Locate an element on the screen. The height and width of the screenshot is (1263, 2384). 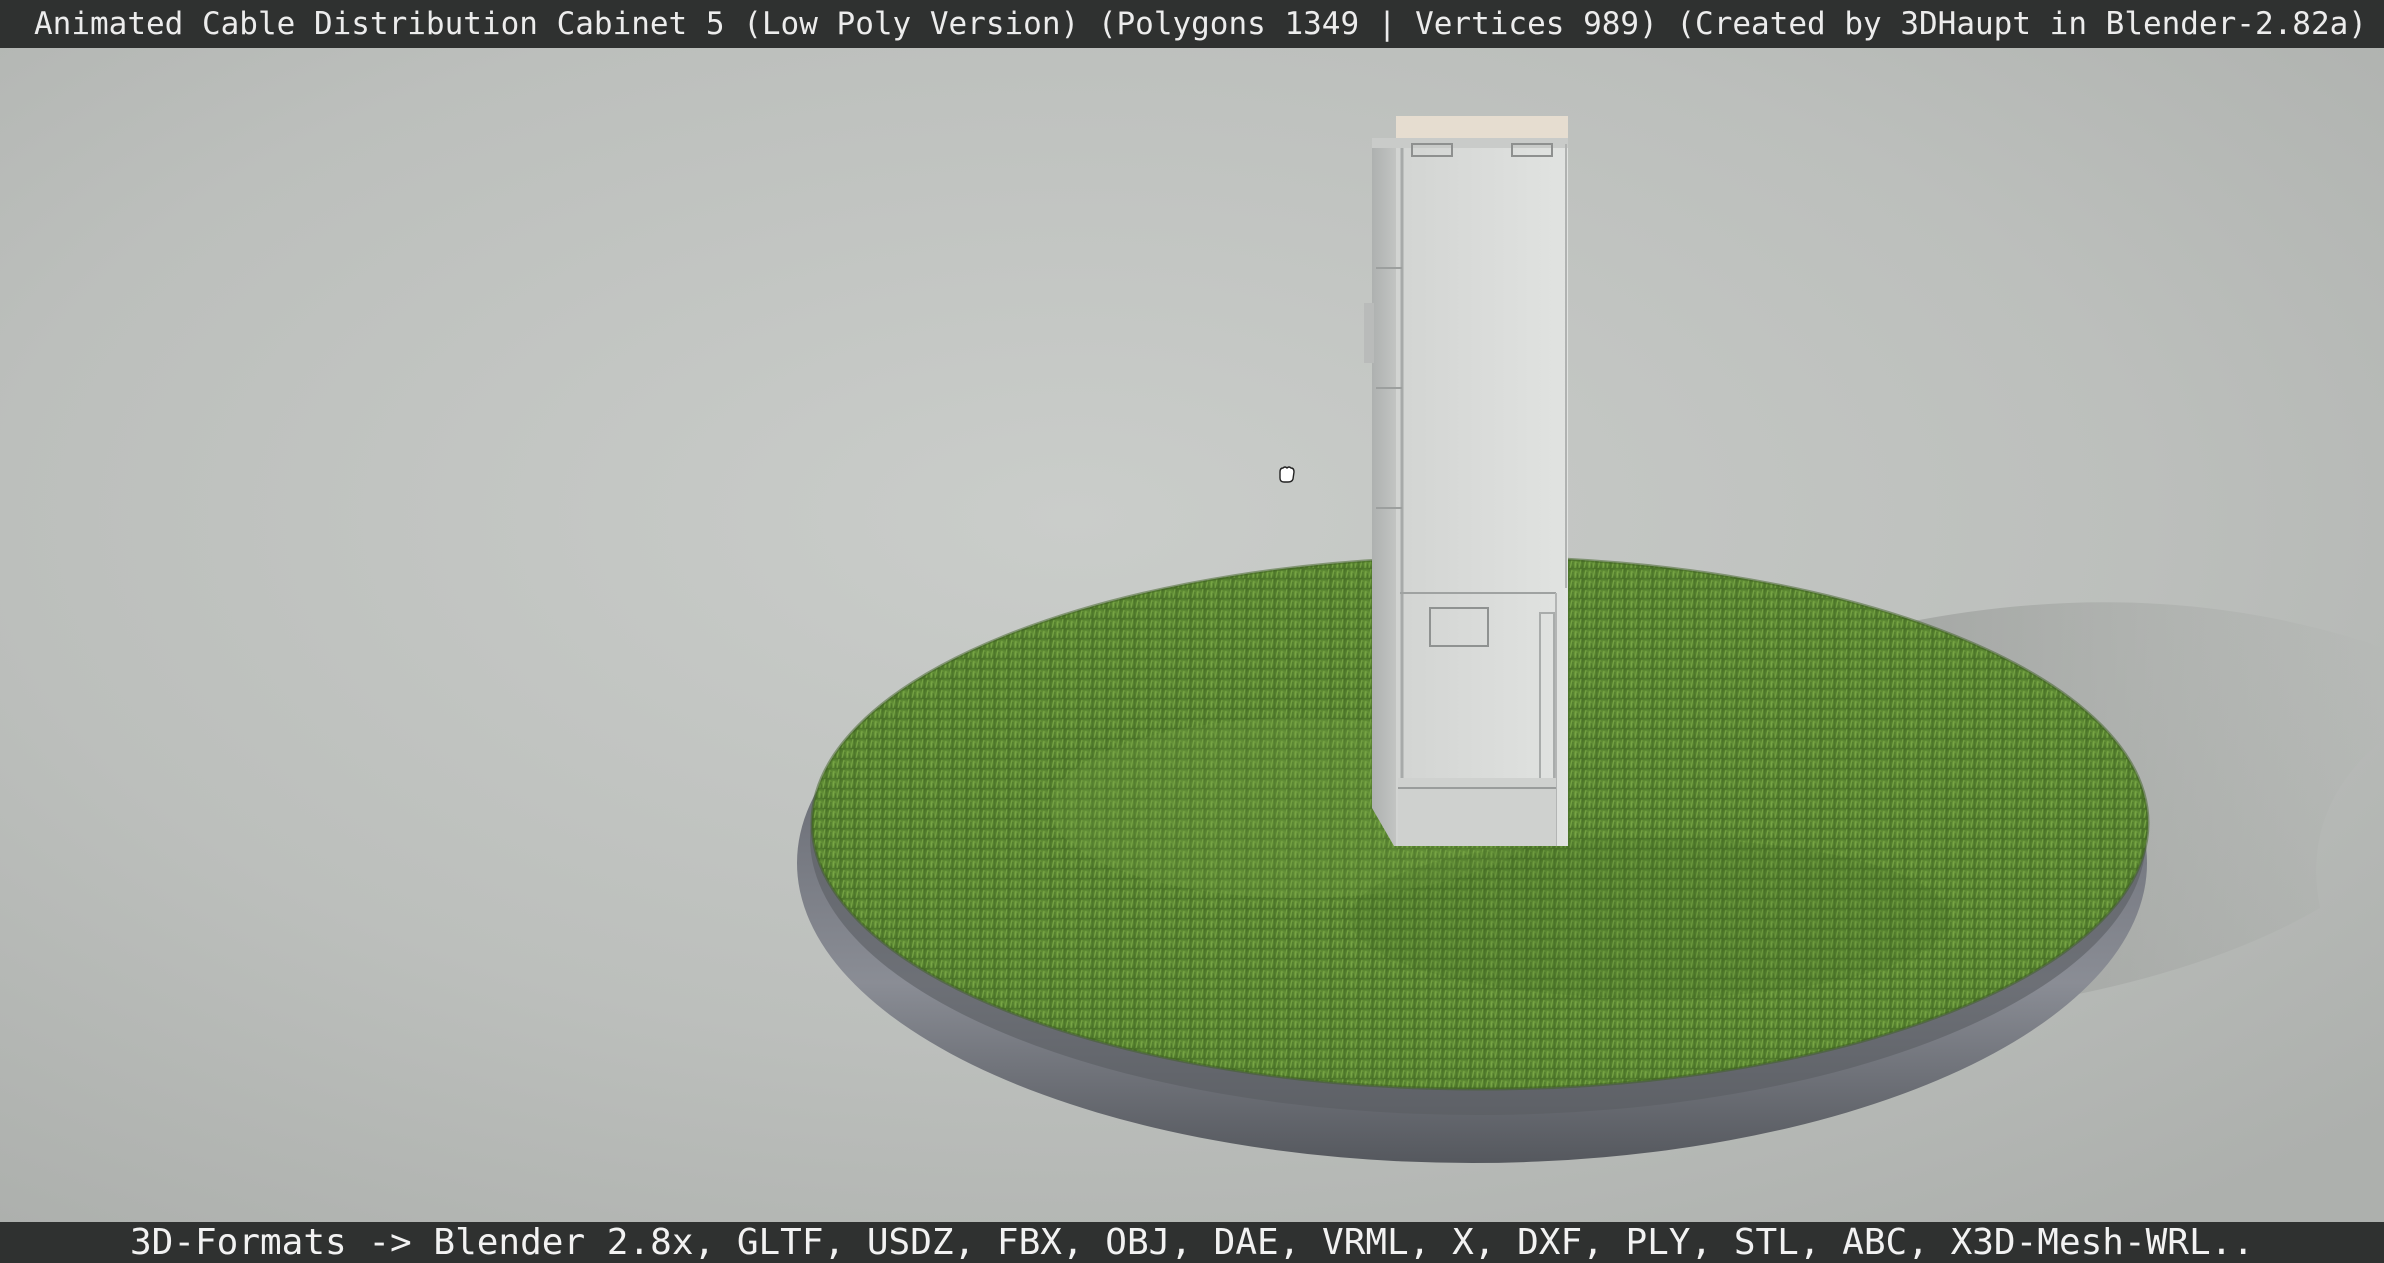
cable-cabinet-model is located at coordinates (1466, 481).